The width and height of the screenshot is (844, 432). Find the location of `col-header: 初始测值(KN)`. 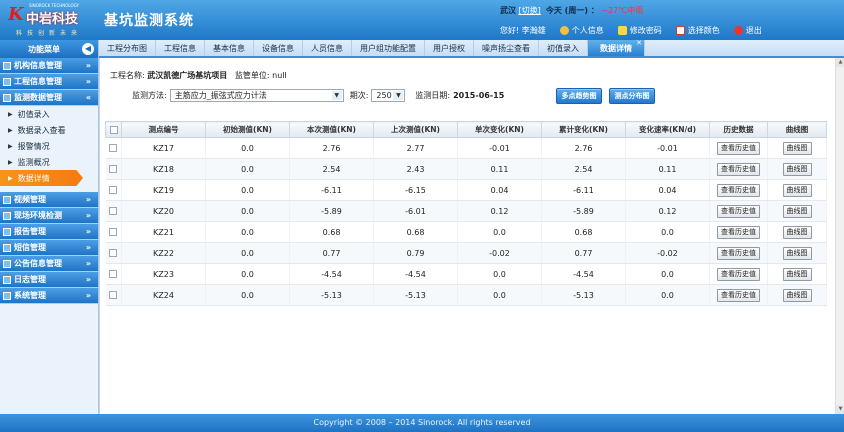

col-header: 初始测值(KN) is located at coordinates (247, 129).